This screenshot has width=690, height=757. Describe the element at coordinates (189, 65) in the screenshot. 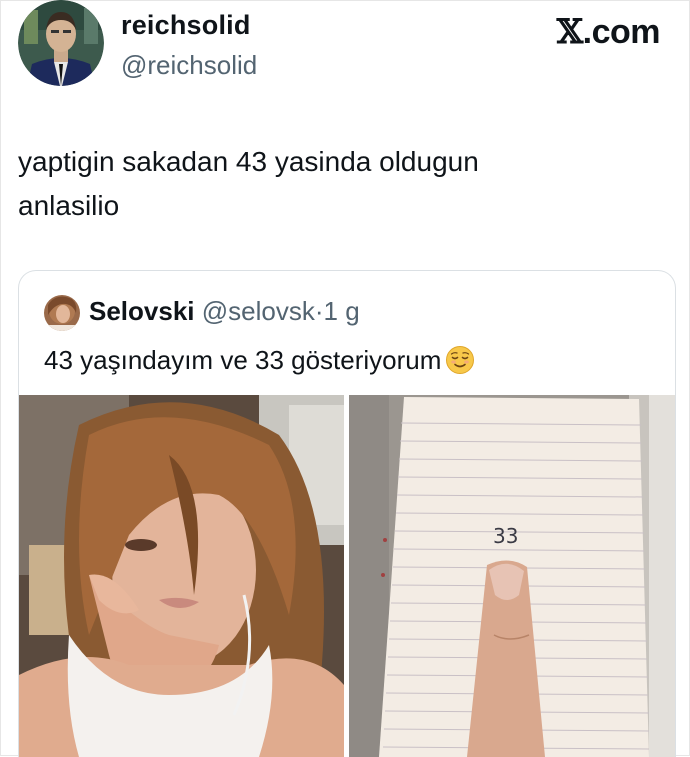

I see `author-handle: @reichsolid` at that location.